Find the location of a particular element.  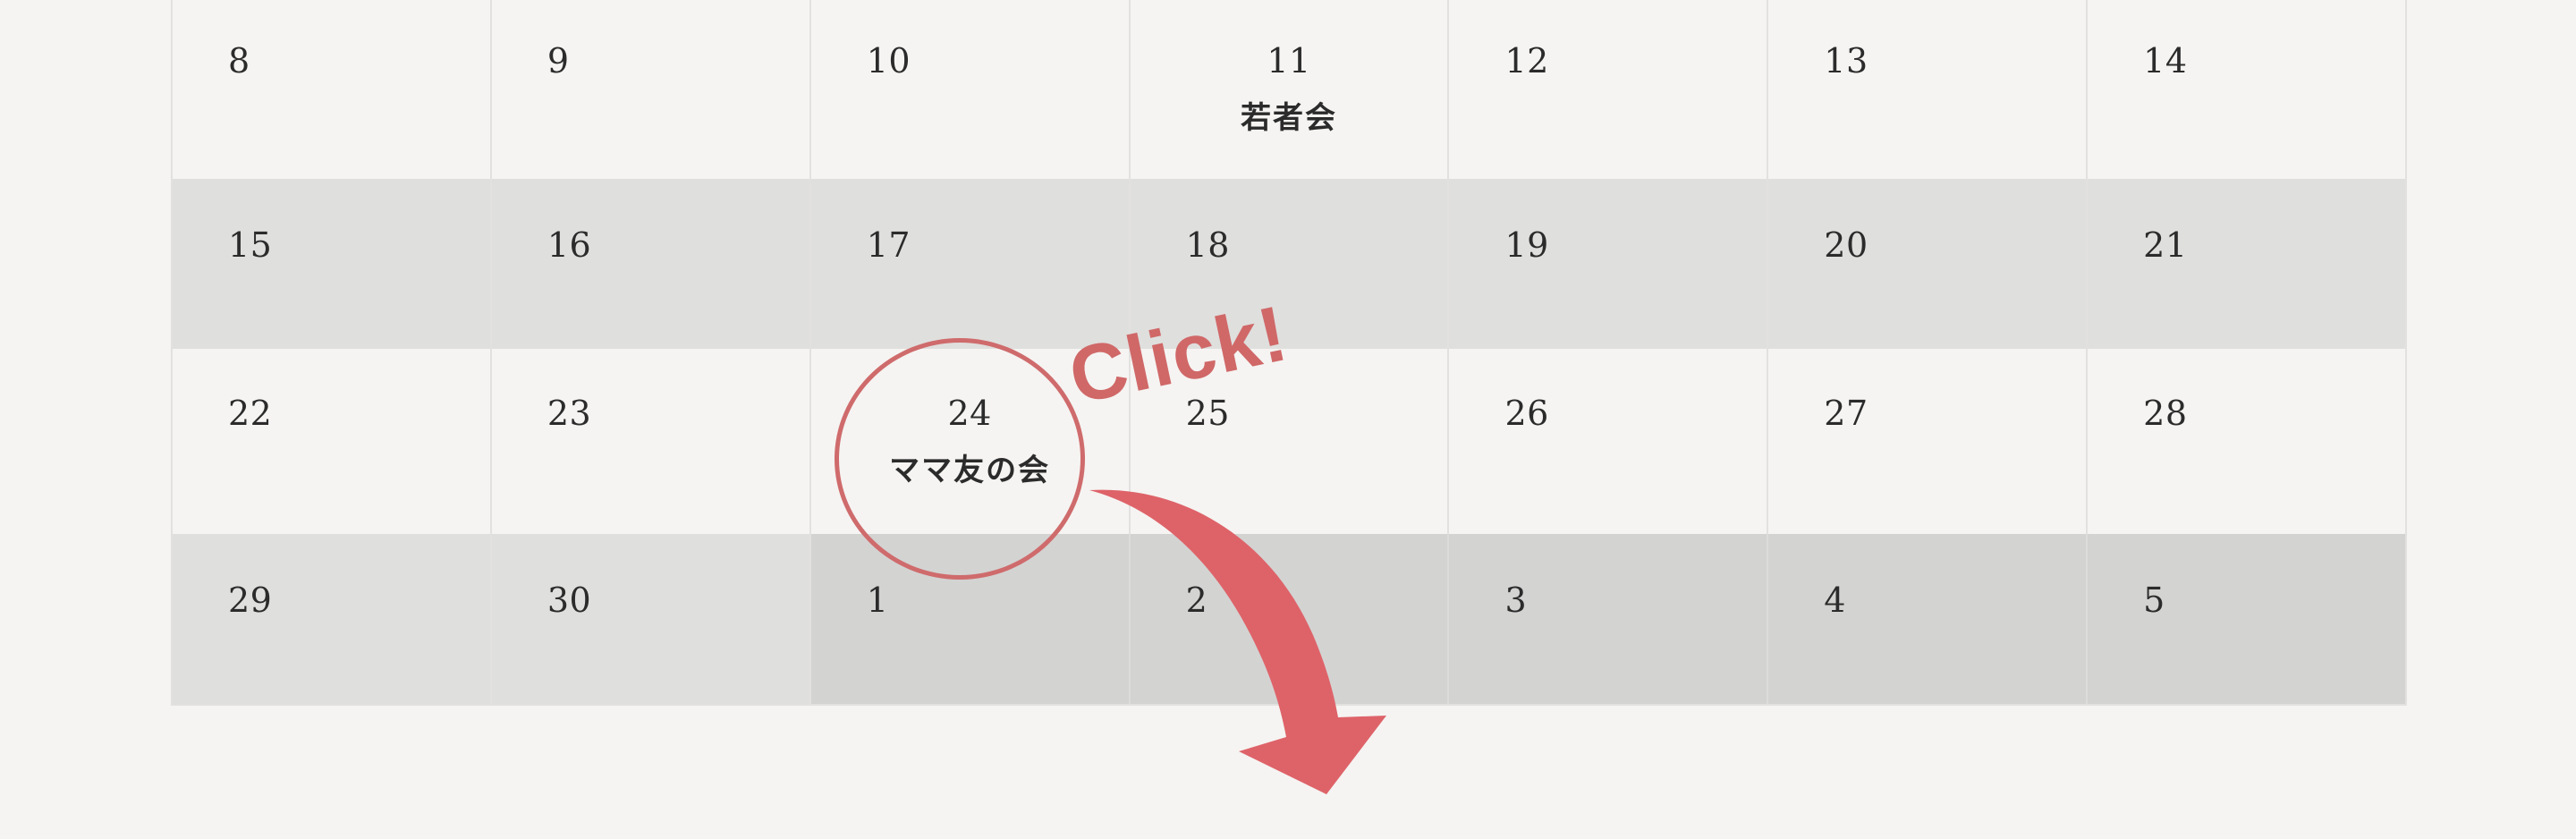

day-number: 22 is located at coordinates (250, 413).